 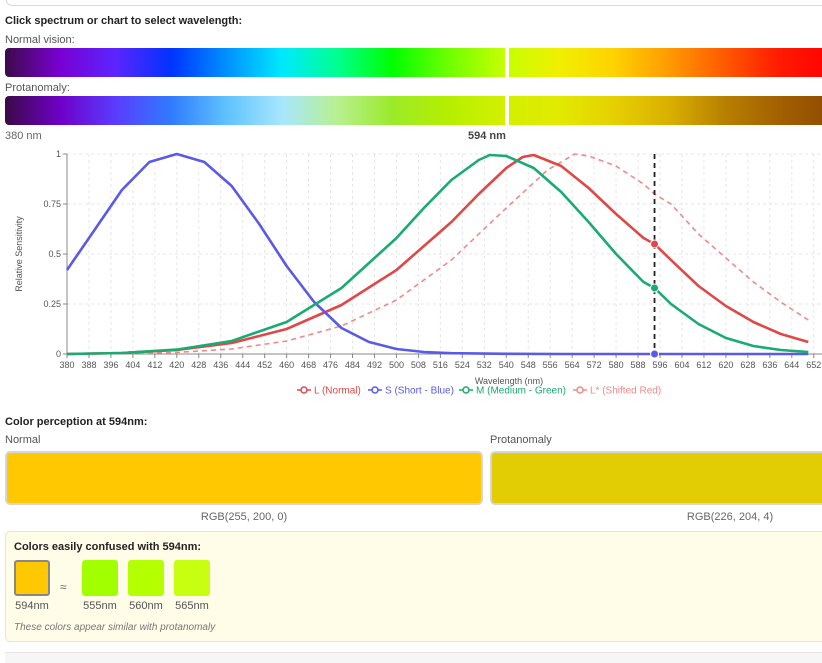 I want to click on base-color-chip, so click(x=32, y=578).